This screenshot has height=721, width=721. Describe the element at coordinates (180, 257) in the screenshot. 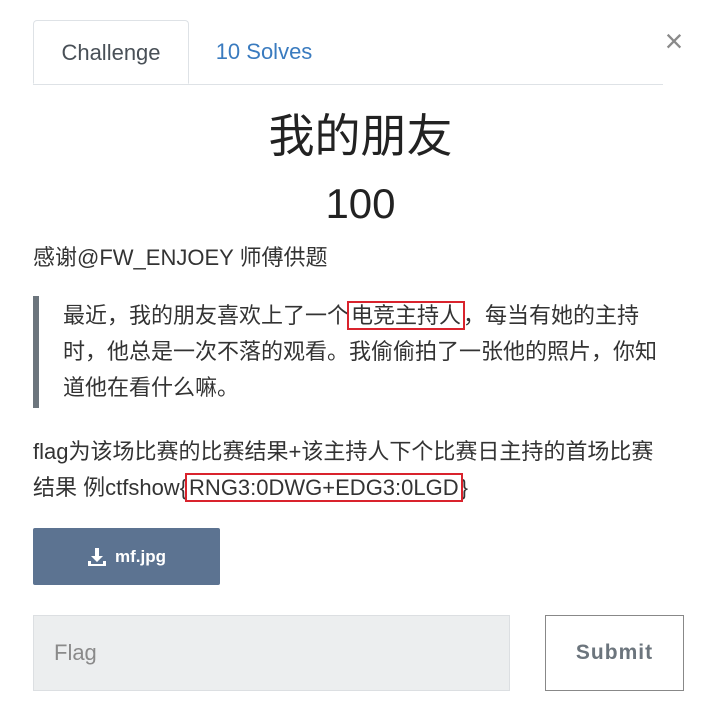

I see `challenge-author: 感谢@FW_ENJOEY 师傅供题` at that location.